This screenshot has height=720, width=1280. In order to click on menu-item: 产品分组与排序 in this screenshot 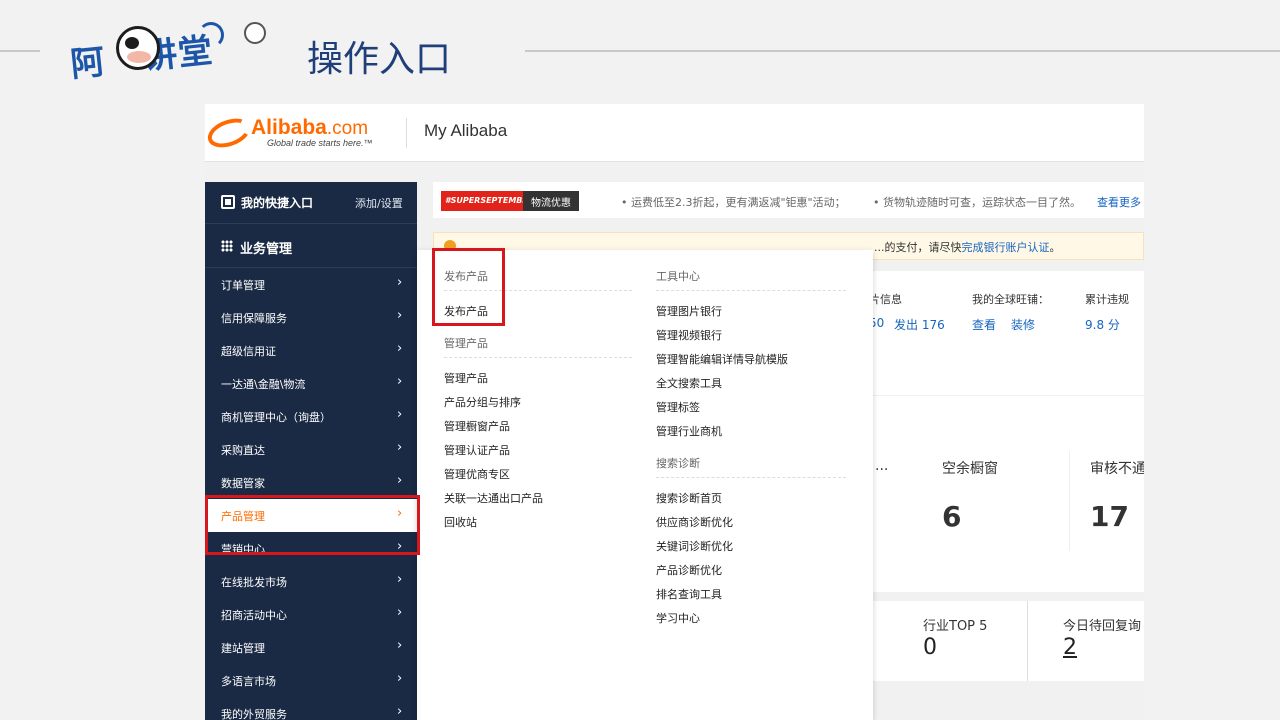, I will do `click(538, 406)`.